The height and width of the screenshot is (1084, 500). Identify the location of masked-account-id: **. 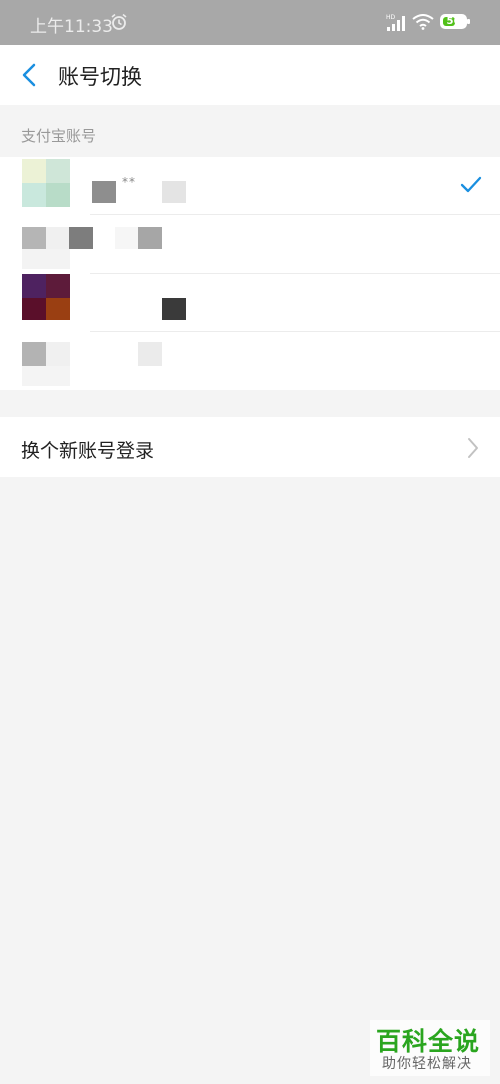
(129, 182).